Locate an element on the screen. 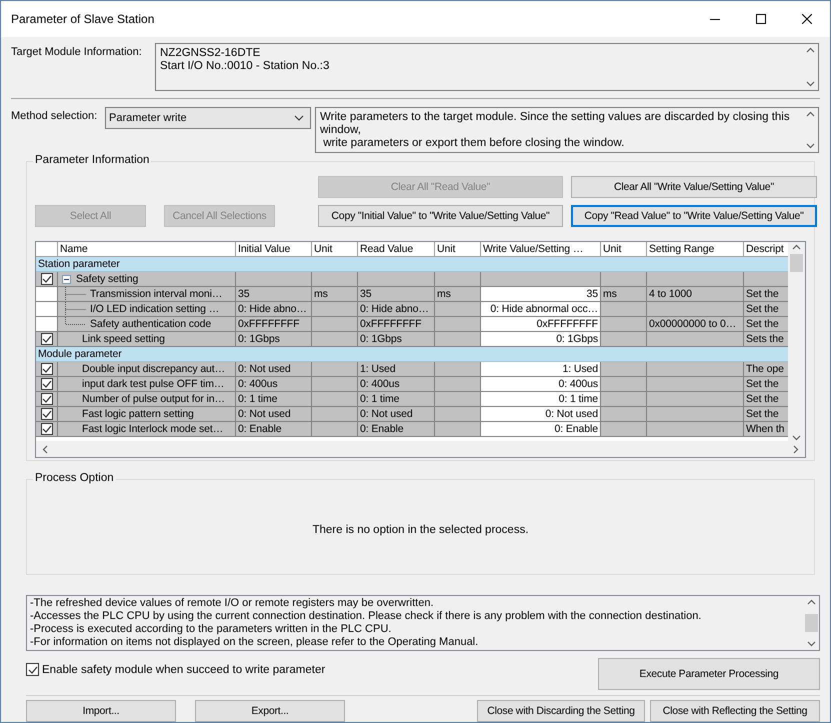 This screenshot has height=723, width=831. scroll-left-icon is located at coordinates (45, 449).